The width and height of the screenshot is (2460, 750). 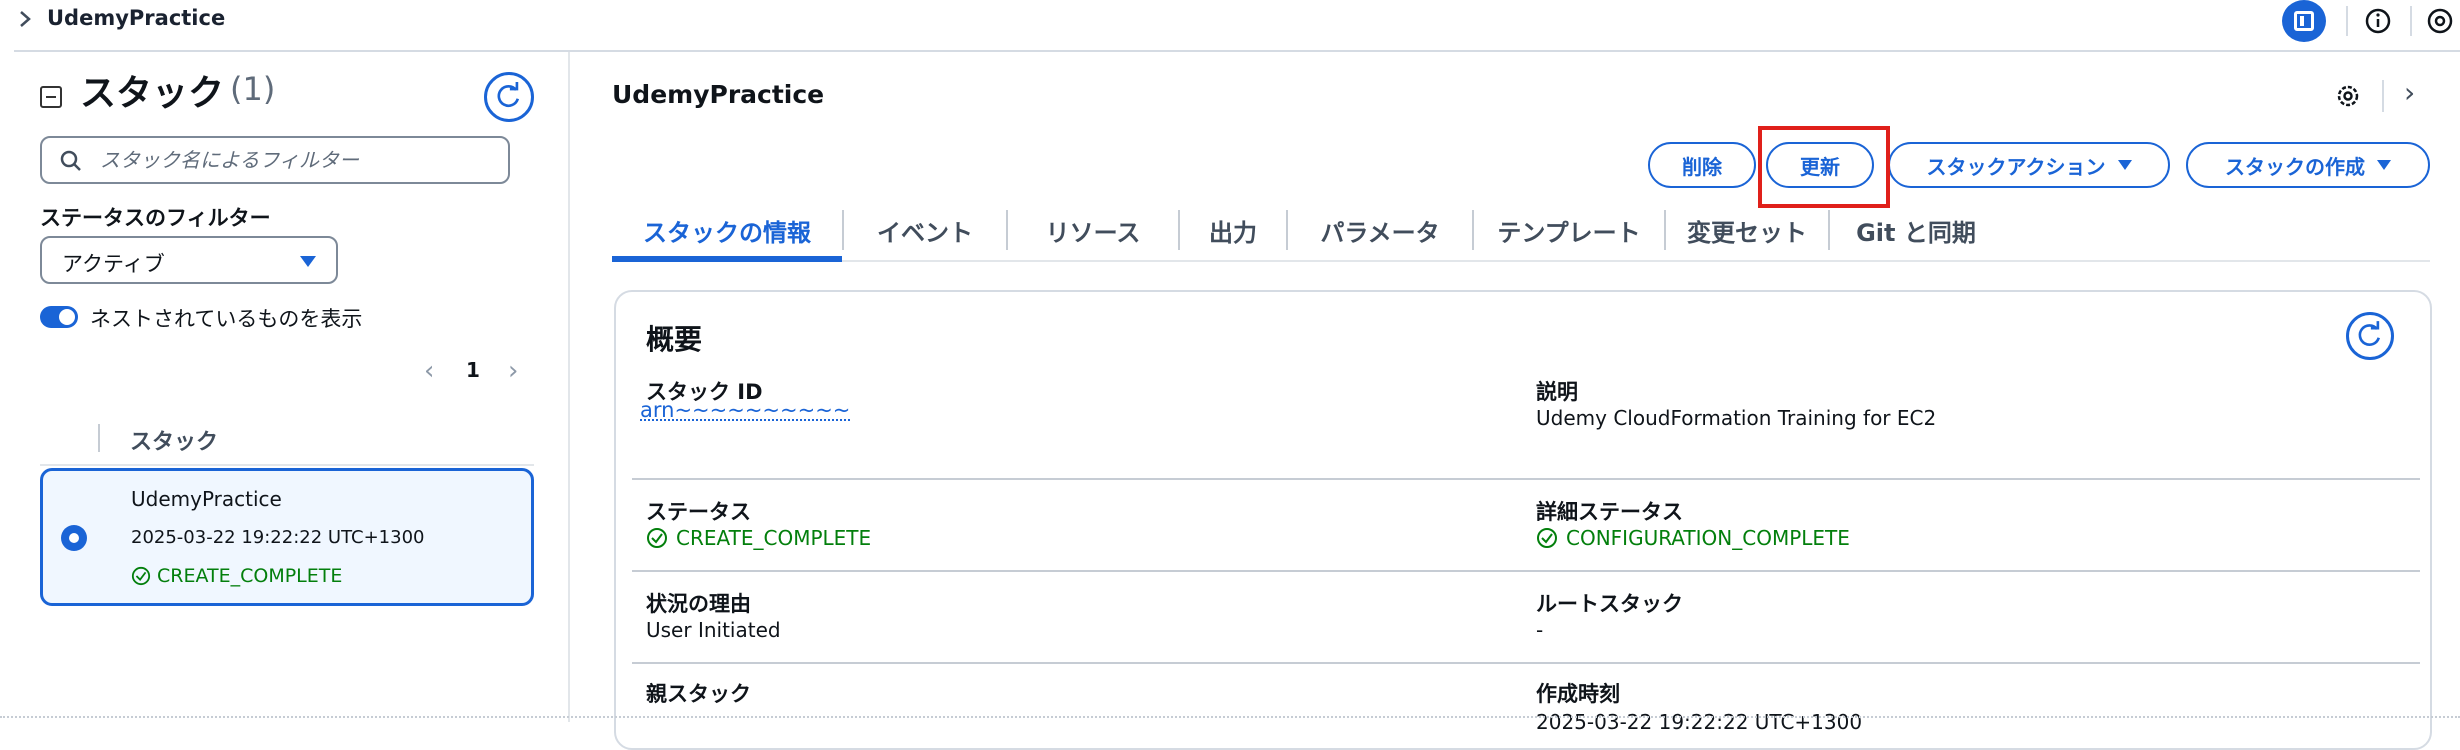 What do you see at coordinates (278, 537) in the screenshot?
I see `stack-created-time: 2025-03-22 19:22:22 UTC+1300` at bounding box center [278, 537].